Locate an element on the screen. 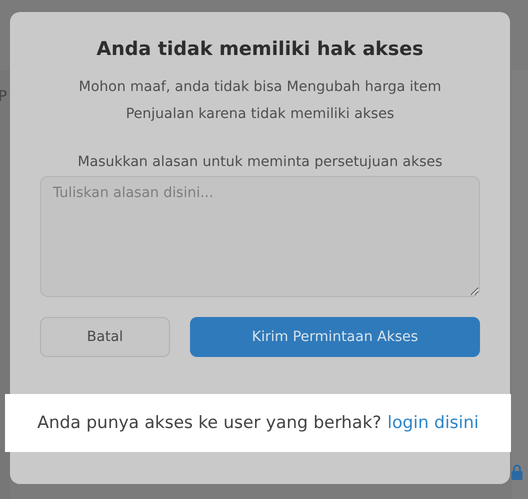 The width and height of the screenshot is (528, 499). login-link: login disini is located at coordinates (433, 423).